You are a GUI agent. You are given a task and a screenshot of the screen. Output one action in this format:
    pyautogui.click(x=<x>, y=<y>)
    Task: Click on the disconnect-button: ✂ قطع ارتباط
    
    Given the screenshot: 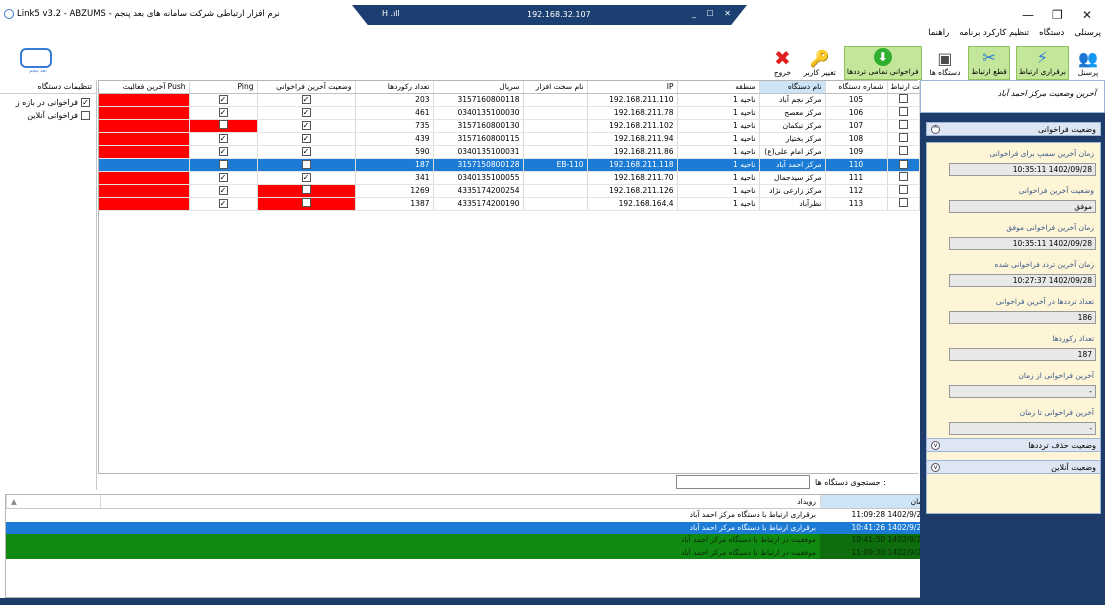 What is the action you would take?
    pyautogui.click(x=989, y=63)
    